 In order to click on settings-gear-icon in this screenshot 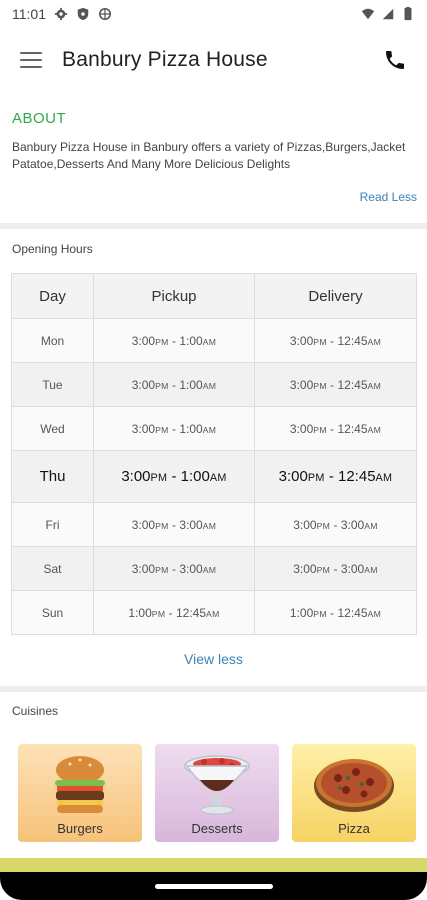, I will do `click(61, 14)`.